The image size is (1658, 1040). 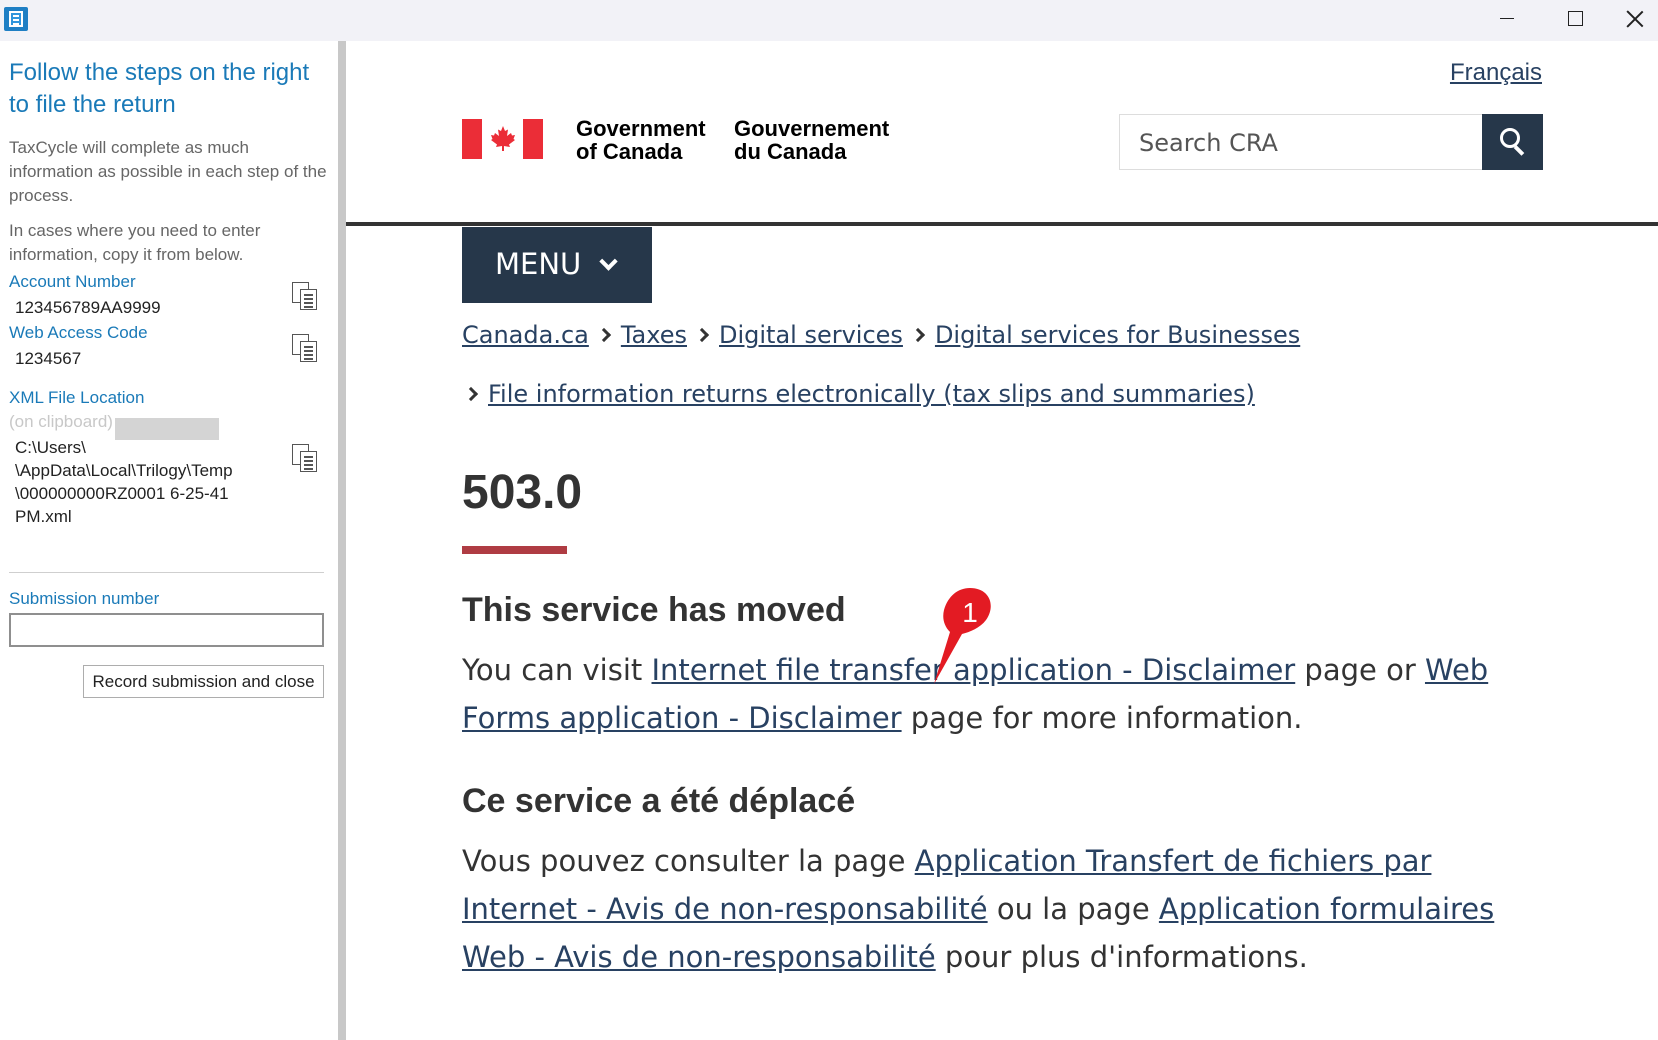 I want to click on title-underline, so click(x=514, y=550).